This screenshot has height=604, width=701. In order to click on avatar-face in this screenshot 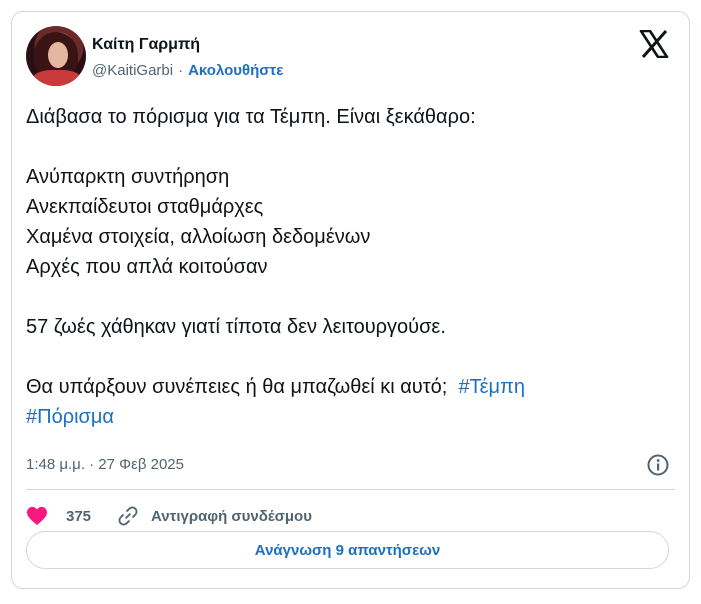, I will do `click(58, 55)`.